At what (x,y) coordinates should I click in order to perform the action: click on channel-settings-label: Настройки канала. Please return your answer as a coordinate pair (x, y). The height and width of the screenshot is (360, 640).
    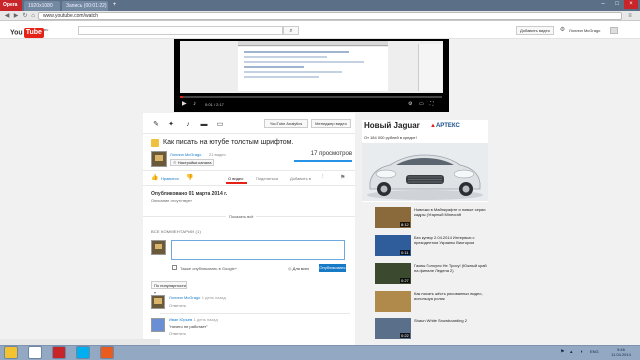
    Looking at the image, I should click on (194, 162).